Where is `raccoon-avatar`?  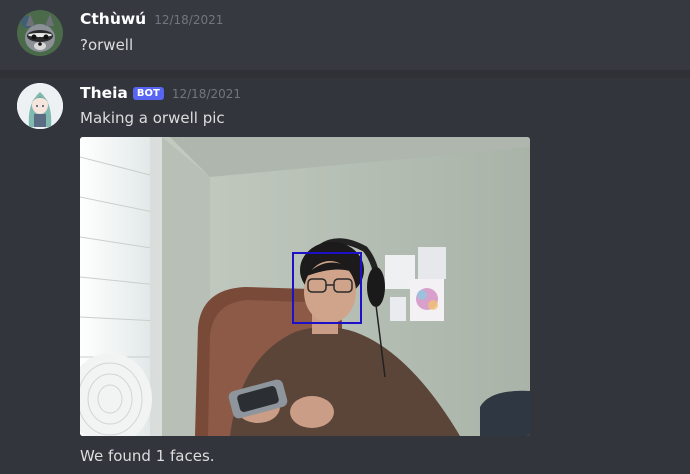
raccoon-avatar is located at coordinates (40, 33).